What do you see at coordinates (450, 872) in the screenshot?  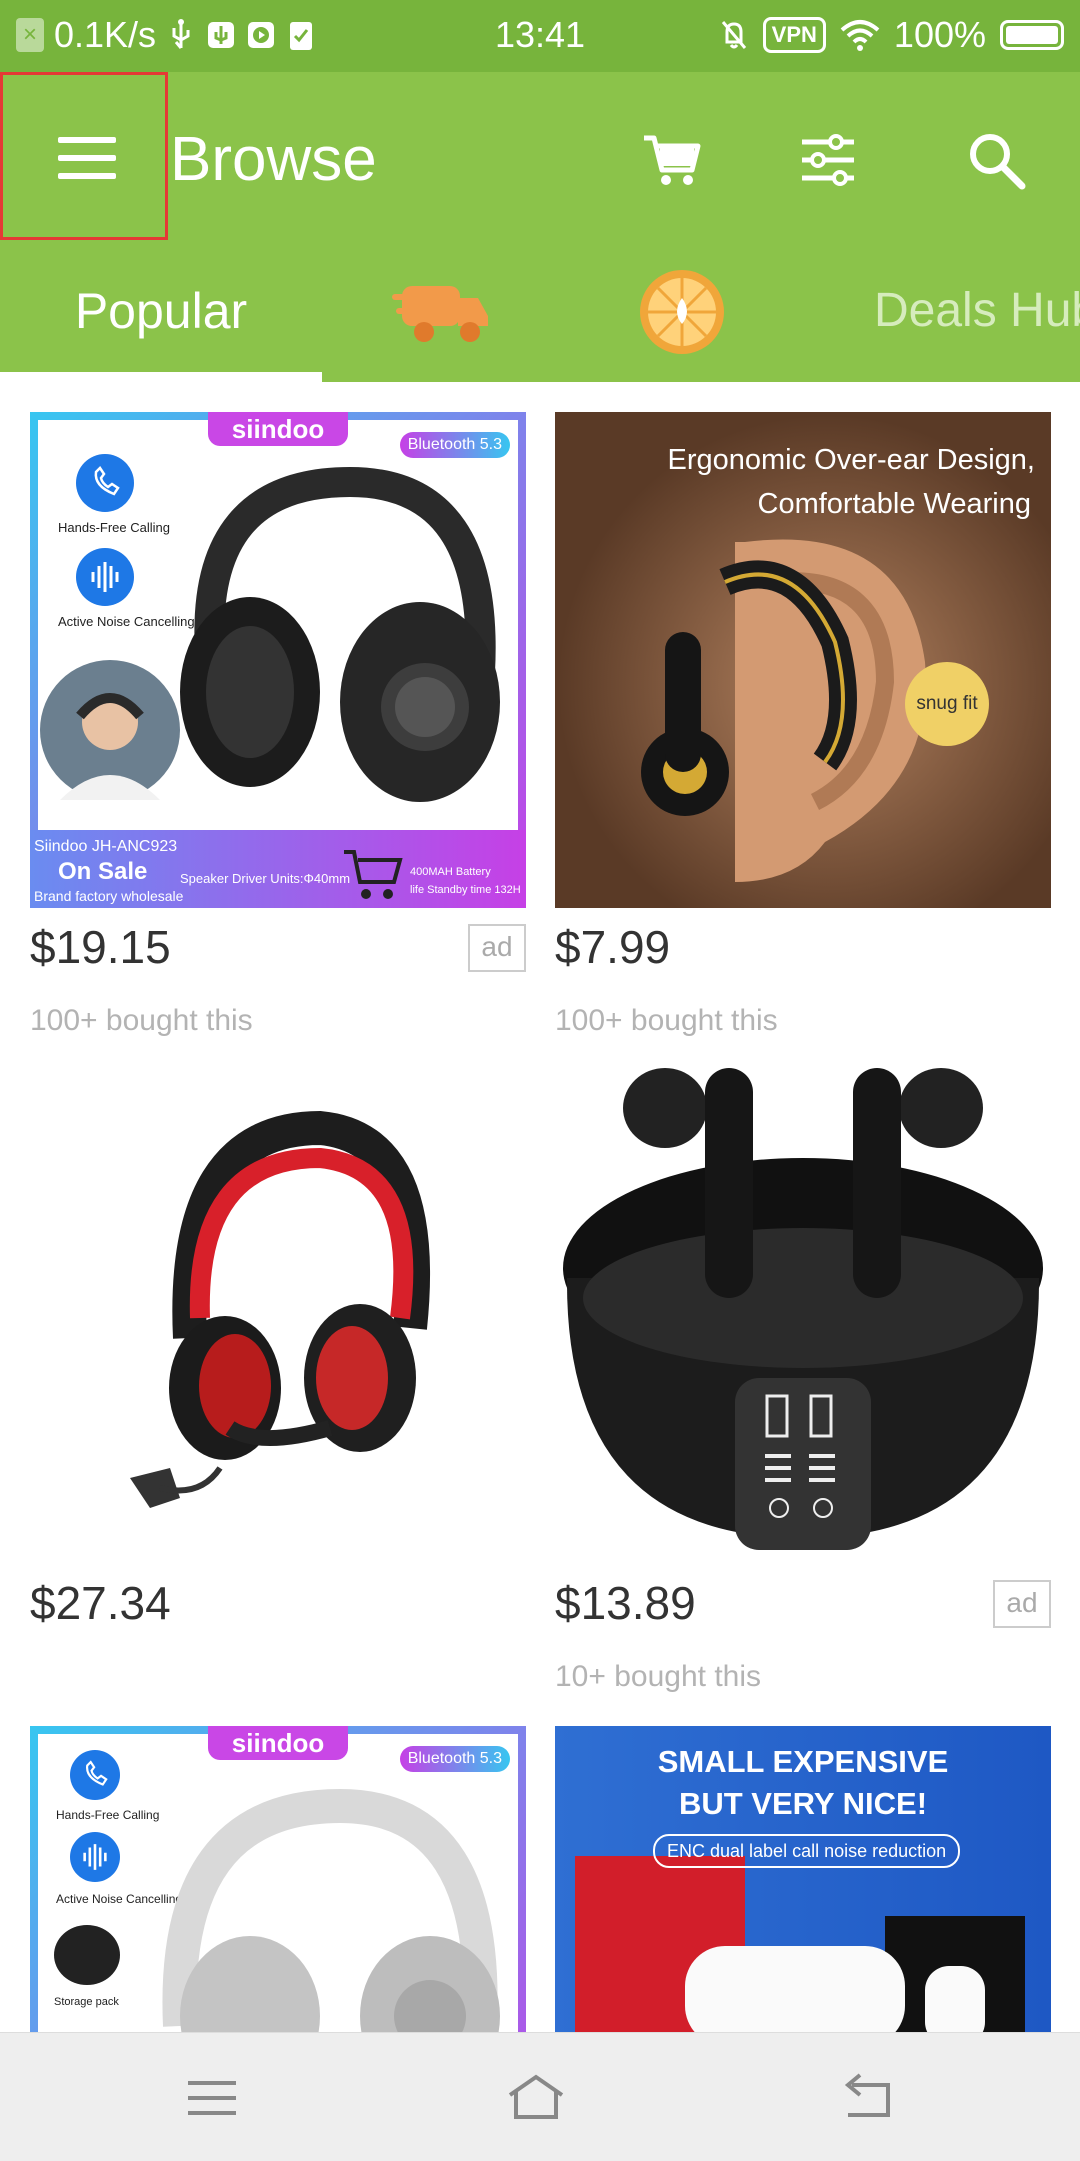 I see `battery-label: 400MAH Battery` at bounding box center [450, 872].